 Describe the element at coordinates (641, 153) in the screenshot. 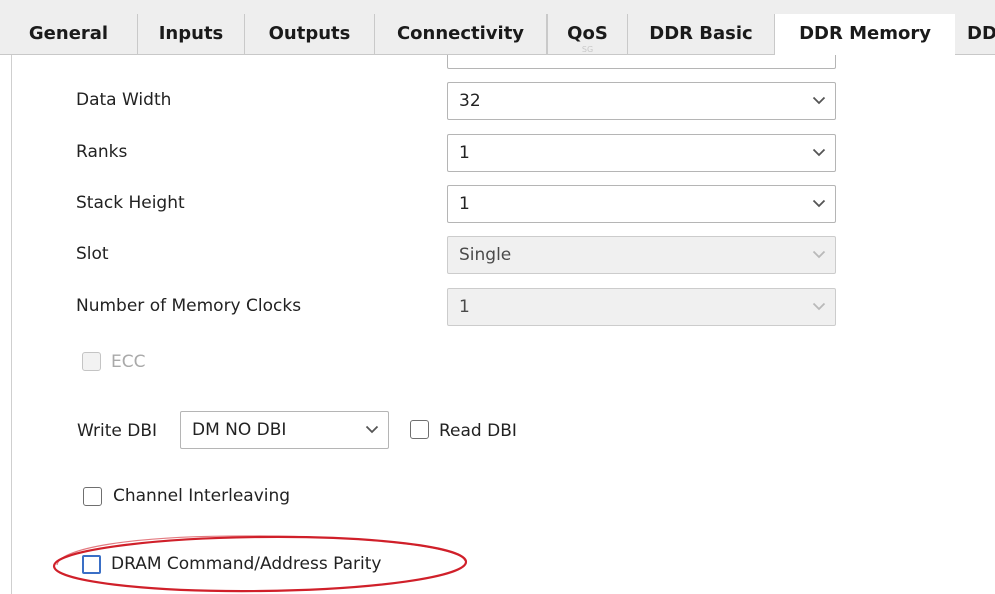

I see `ranks-select: 1` at that location.